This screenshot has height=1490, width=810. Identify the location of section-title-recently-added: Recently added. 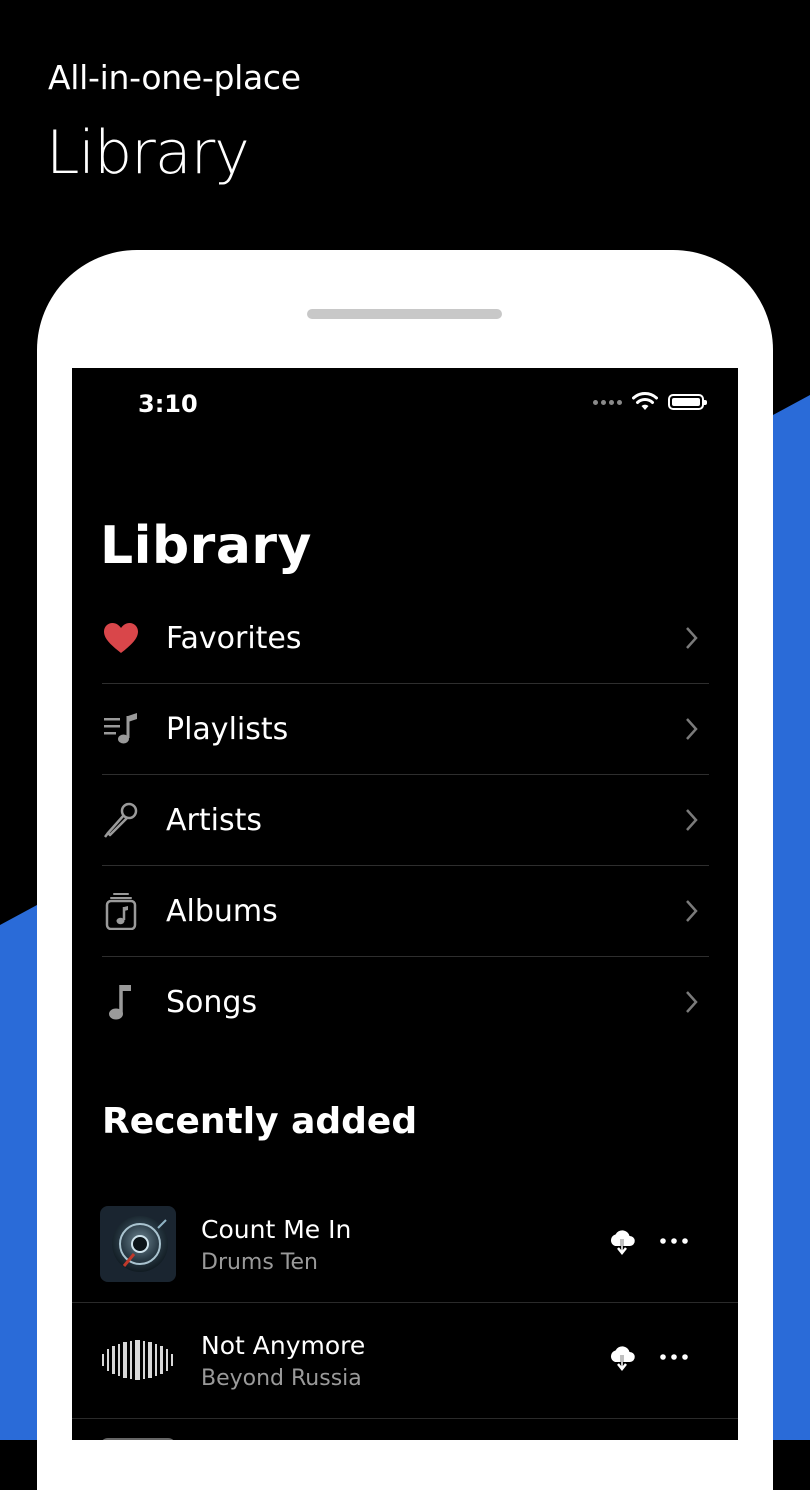
(260, 1121).